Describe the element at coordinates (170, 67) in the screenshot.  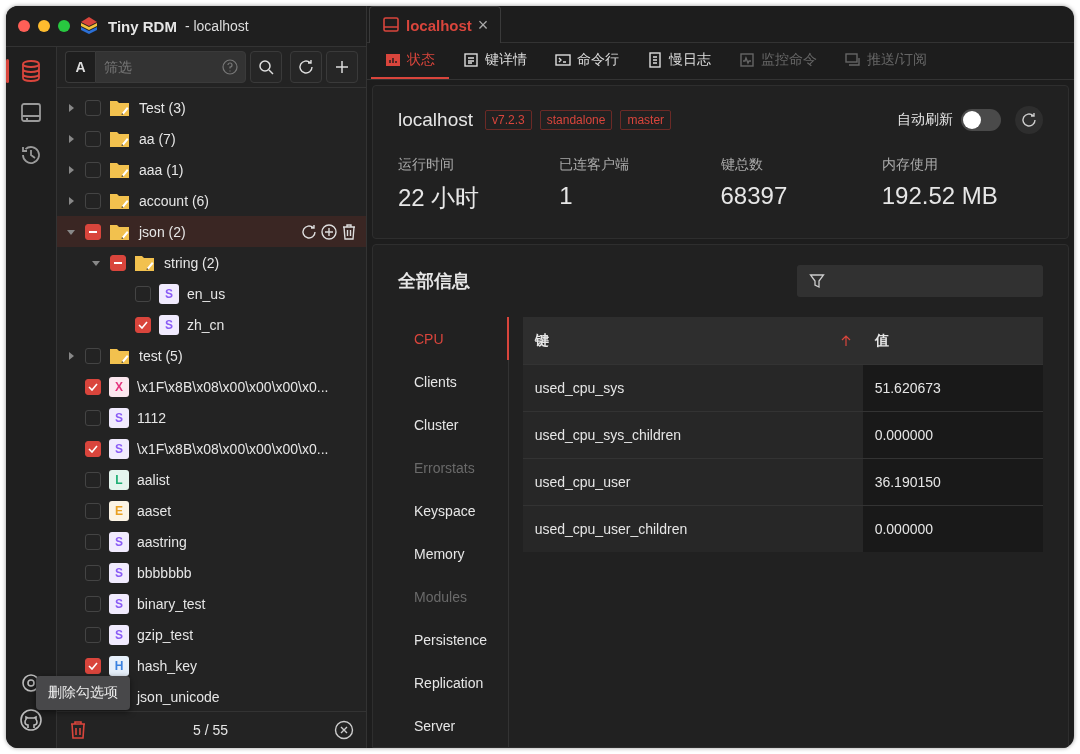
I see `filter-field: 筛选` at that location.